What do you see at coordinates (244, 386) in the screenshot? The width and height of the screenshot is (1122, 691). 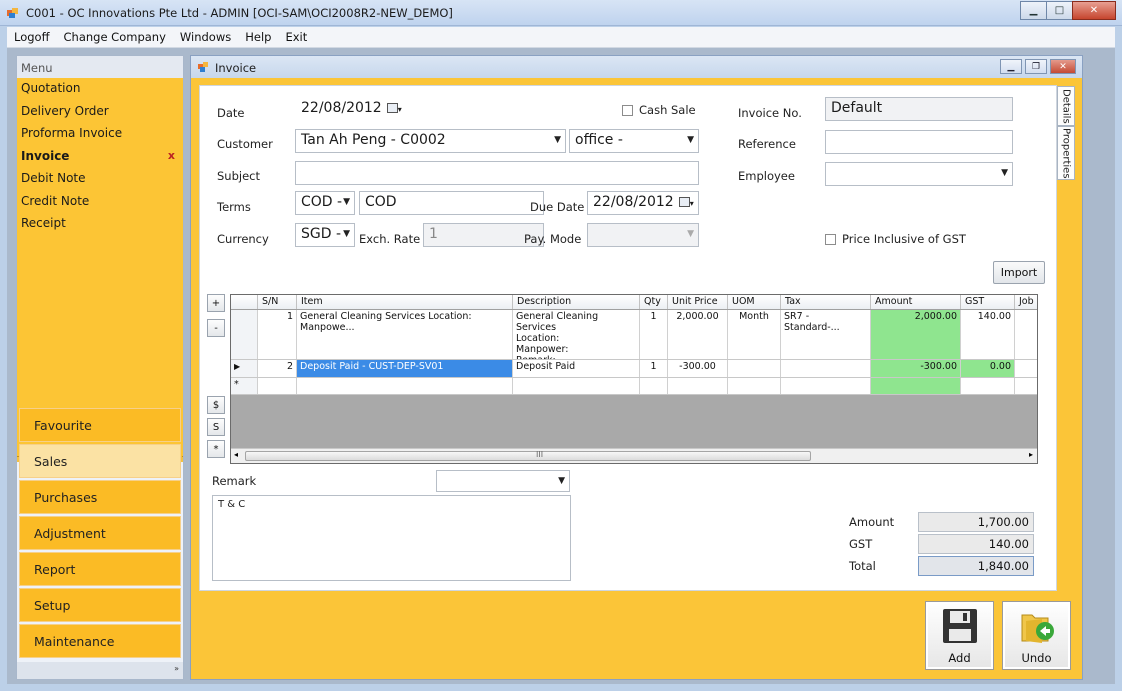 I see `row-indicator: *` at bounding box center [244, 386].